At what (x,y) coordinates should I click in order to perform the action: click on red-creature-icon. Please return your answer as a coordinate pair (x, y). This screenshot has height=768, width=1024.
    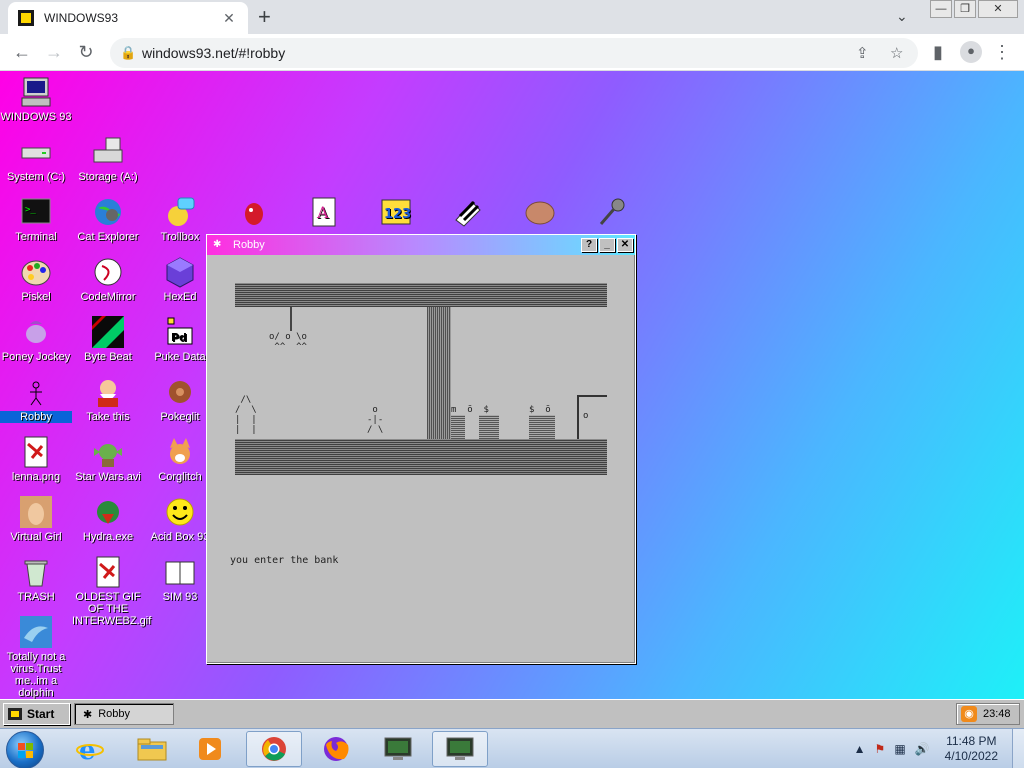
    Looking at the image, I should click on (254, 212).